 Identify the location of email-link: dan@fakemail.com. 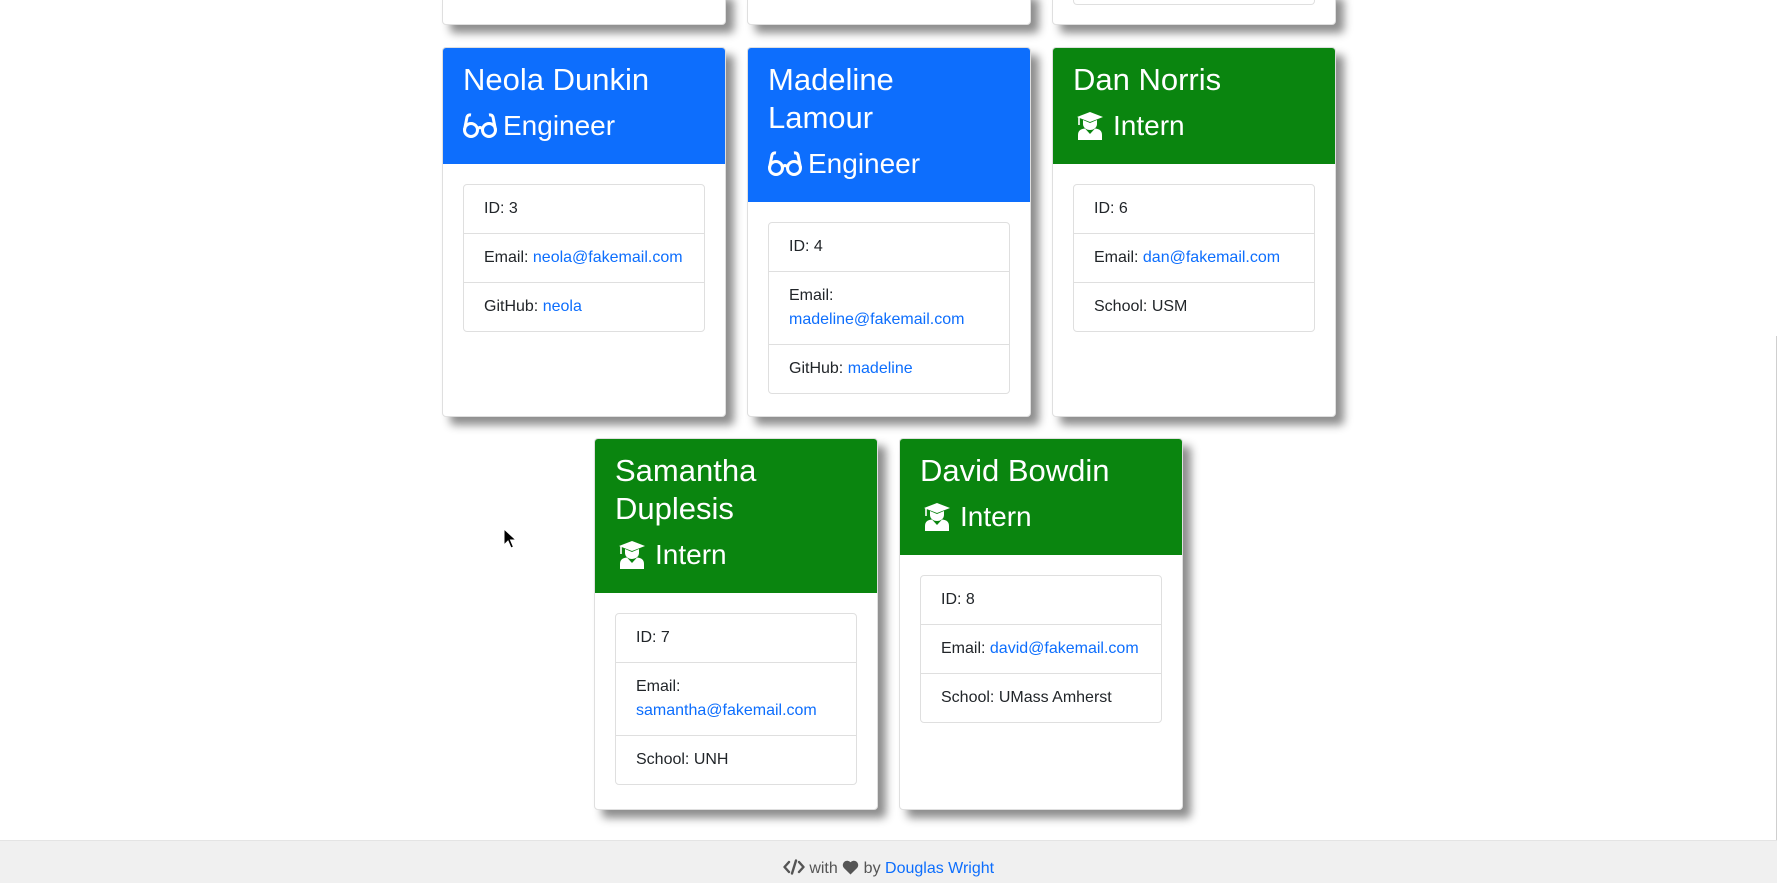
(1211, 257).